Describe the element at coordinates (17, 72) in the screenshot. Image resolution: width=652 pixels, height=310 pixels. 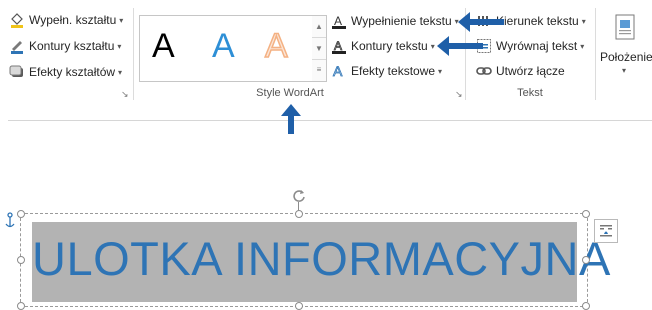
I see `shape-effects-icon` at that location.